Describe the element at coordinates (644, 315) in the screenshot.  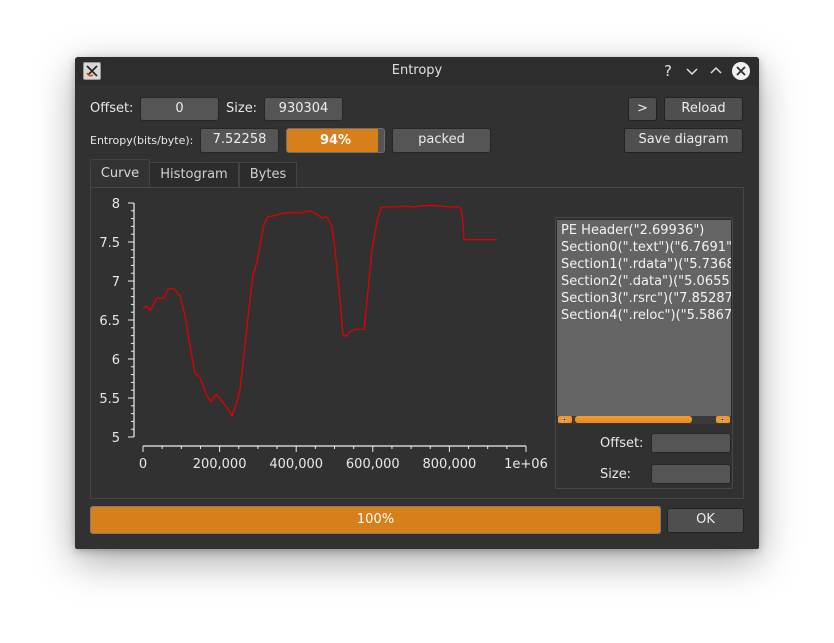
I see `section-item: Section4(".reloc")("5.5867` at that location.